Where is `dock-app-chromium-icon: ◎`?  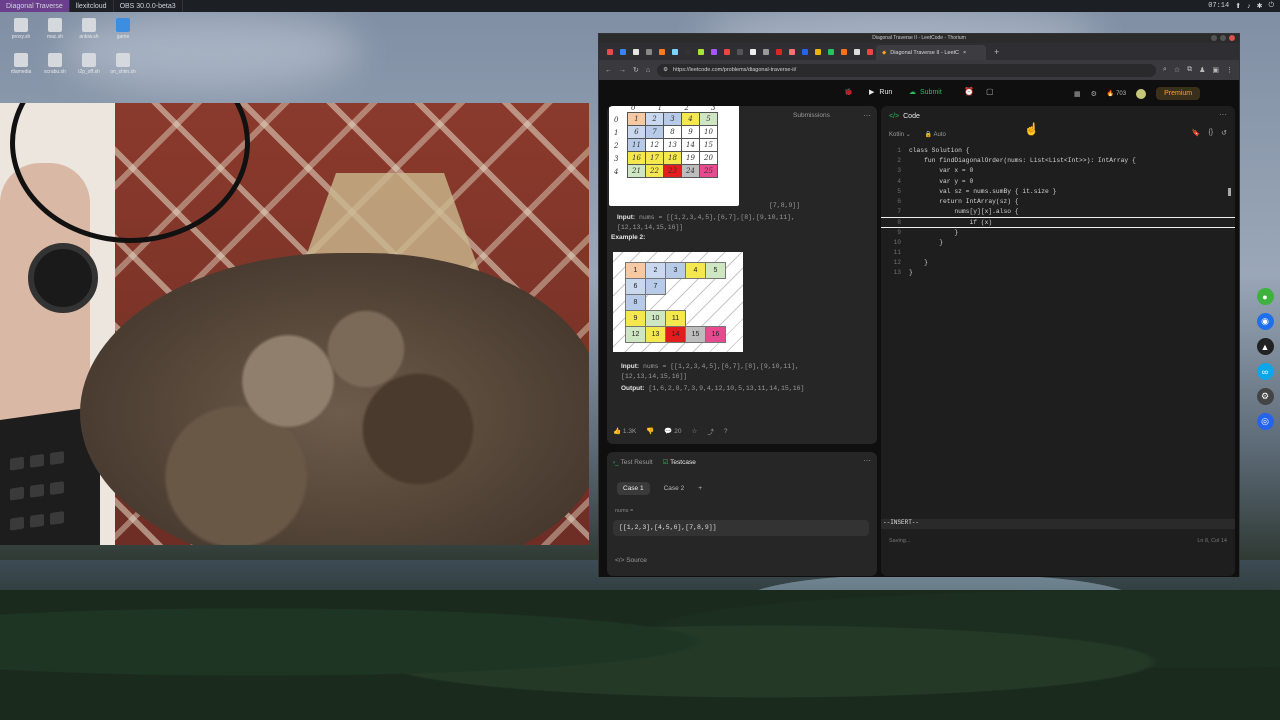
dock-app-chromium-icon: ◎ is located at coordinates (1265, 421).